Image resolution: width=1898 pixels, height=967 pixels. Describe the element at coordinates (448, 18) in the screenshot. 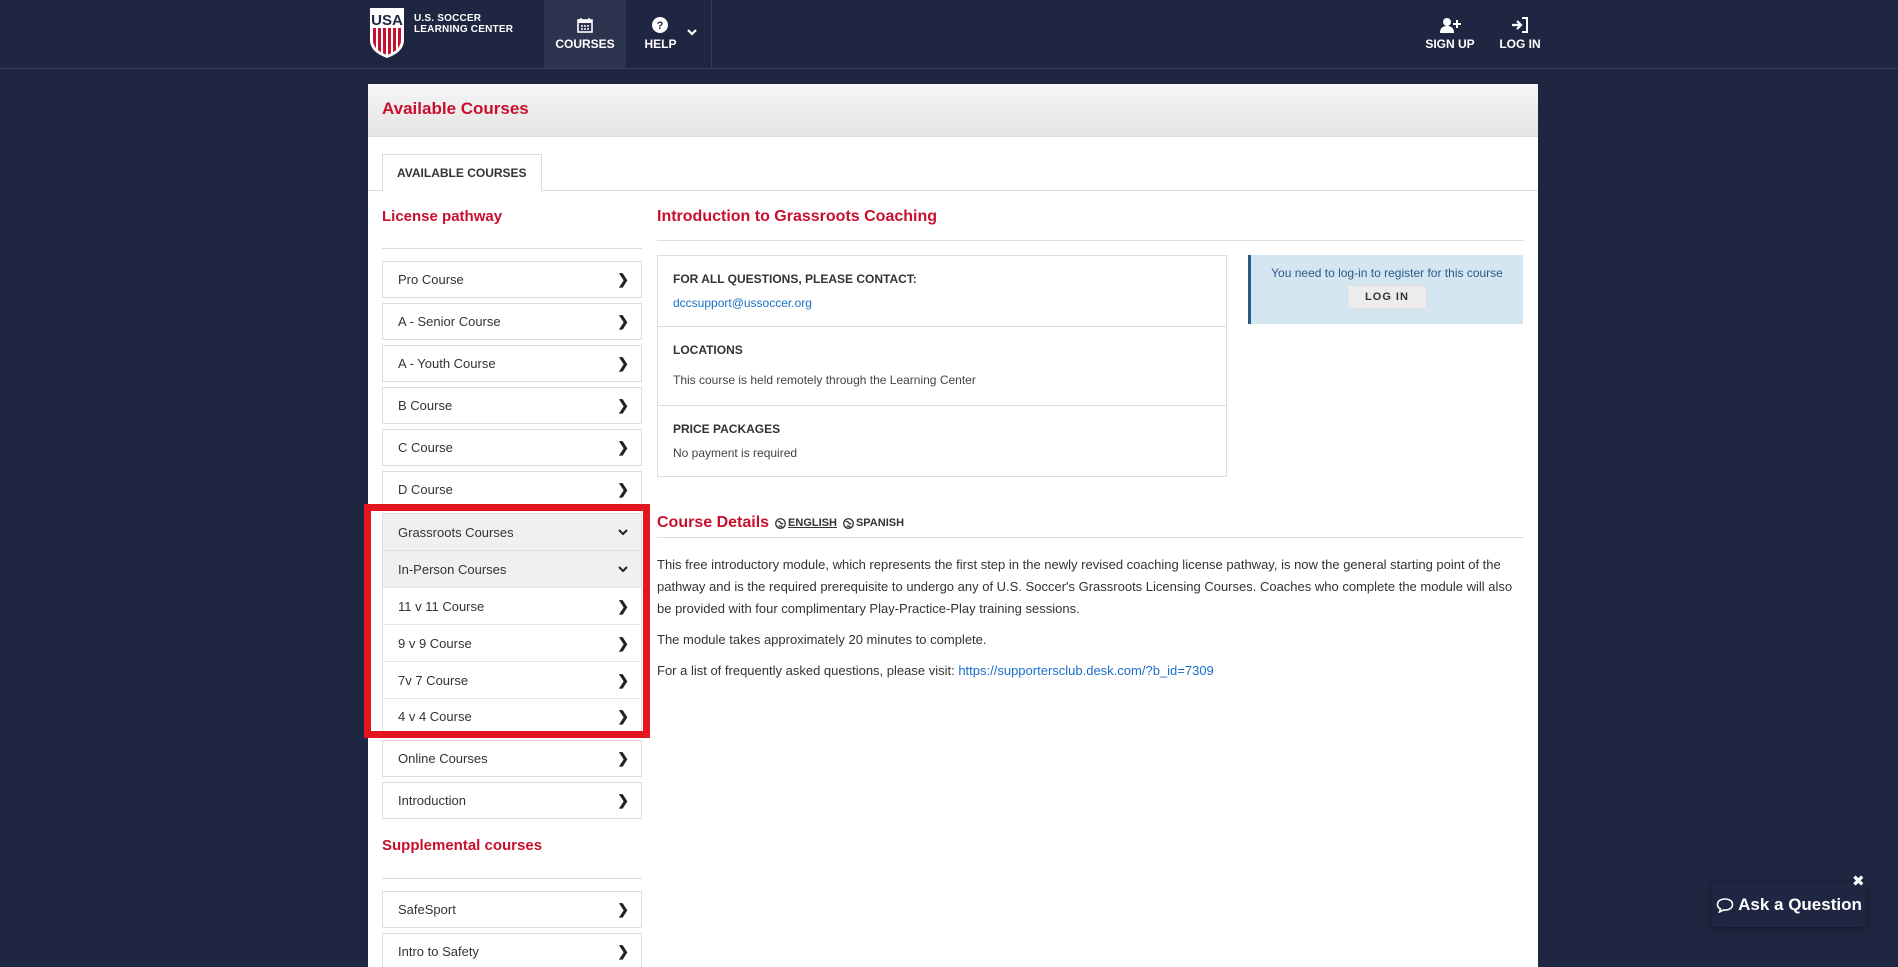

I see `brand-line1: U.S. SOCCER` at that location.